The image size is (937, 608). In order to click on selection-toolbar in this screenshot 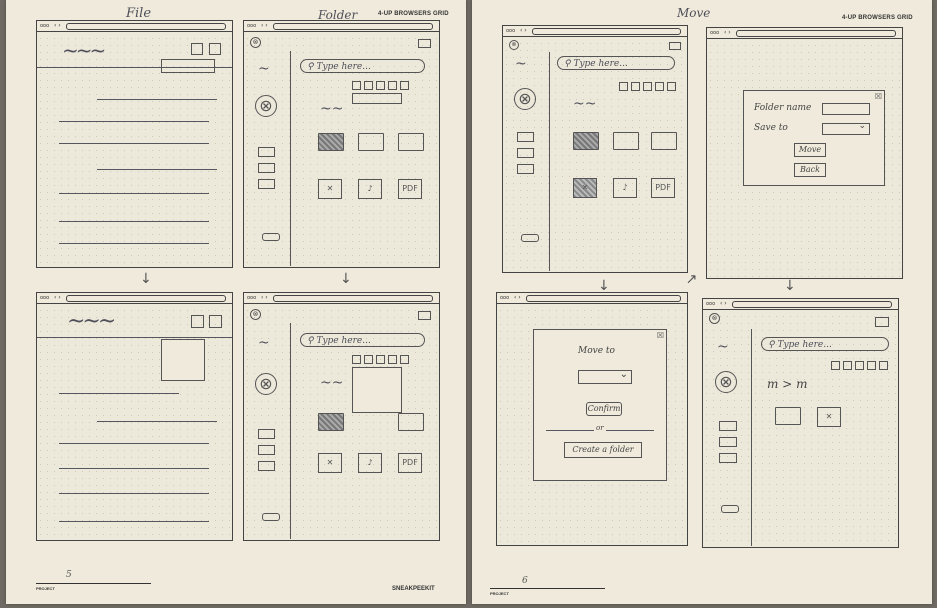, I will do `click(377, 98)`.